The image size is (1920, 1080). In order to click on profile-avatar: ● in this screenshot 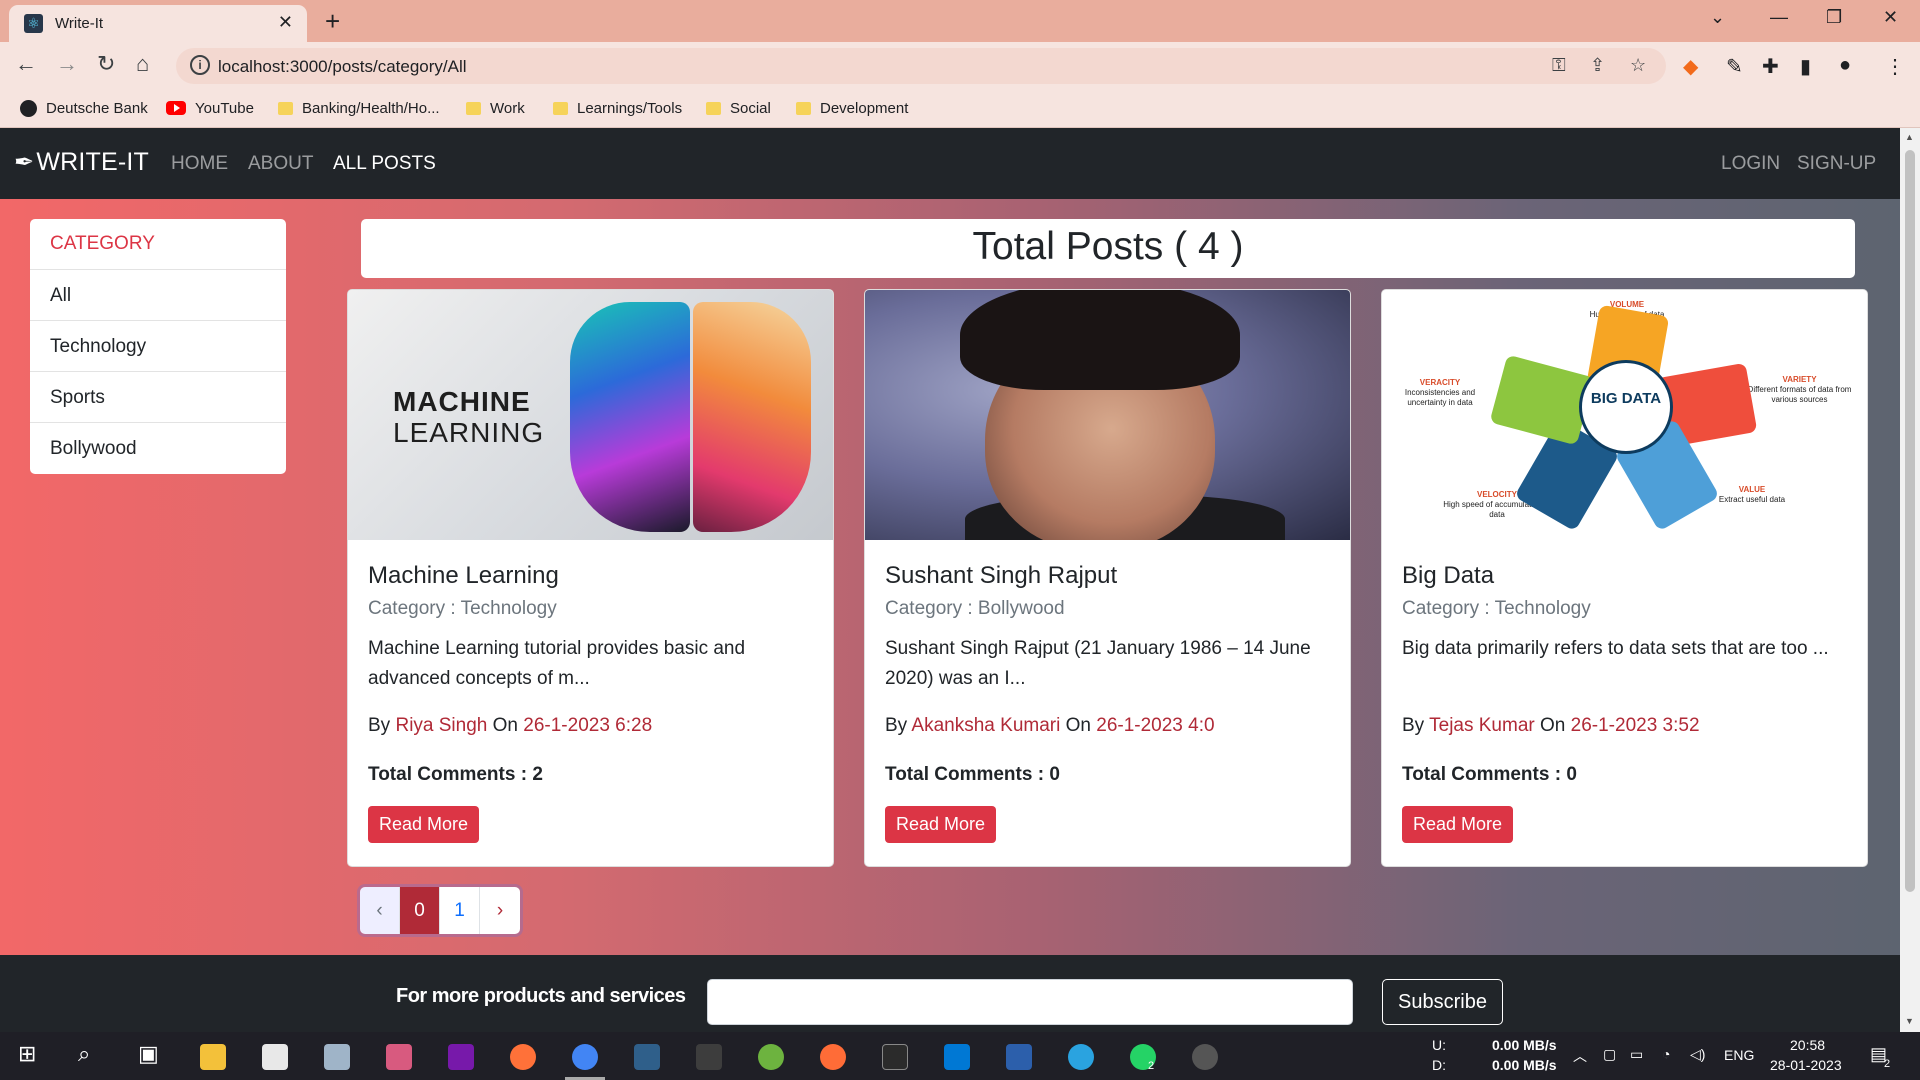, I will do `click(1845, 65)`.